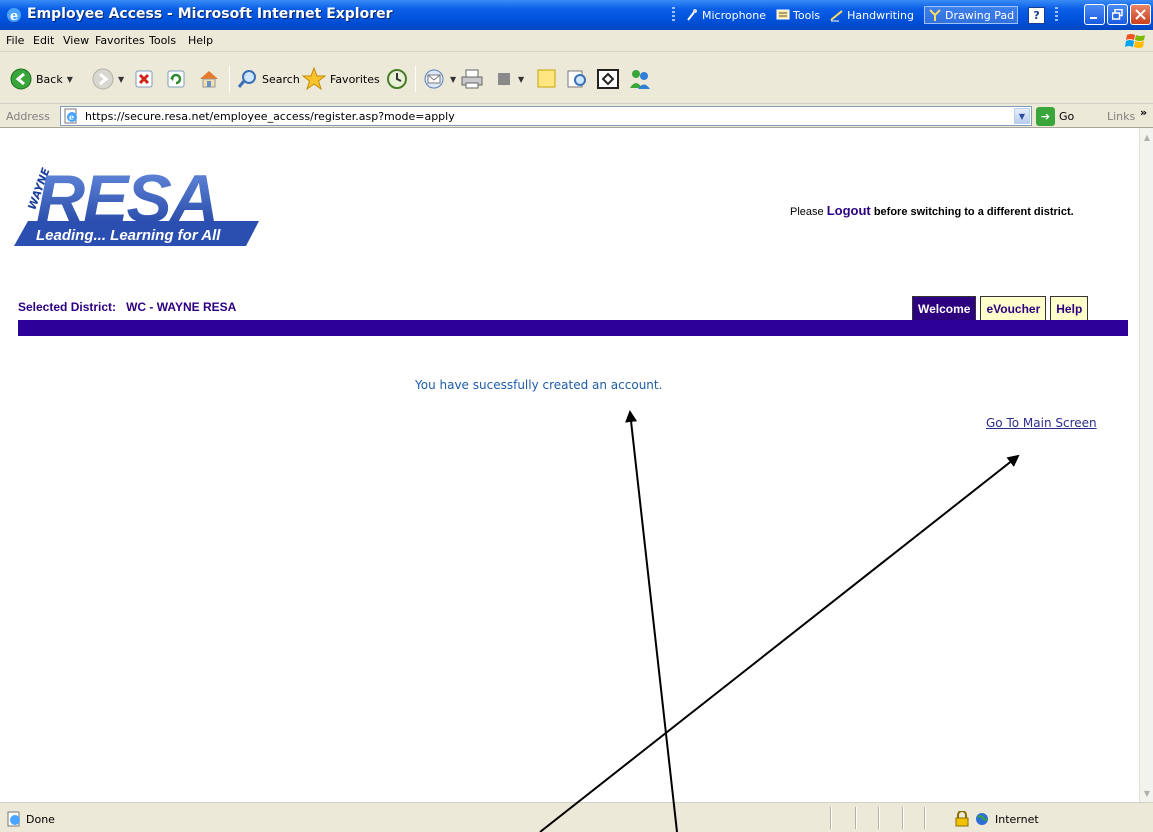  Describe the element at coordinates (1146, 465) in the screenshot. I see `vertical-scrollbar: ▲ ▼` at that location.